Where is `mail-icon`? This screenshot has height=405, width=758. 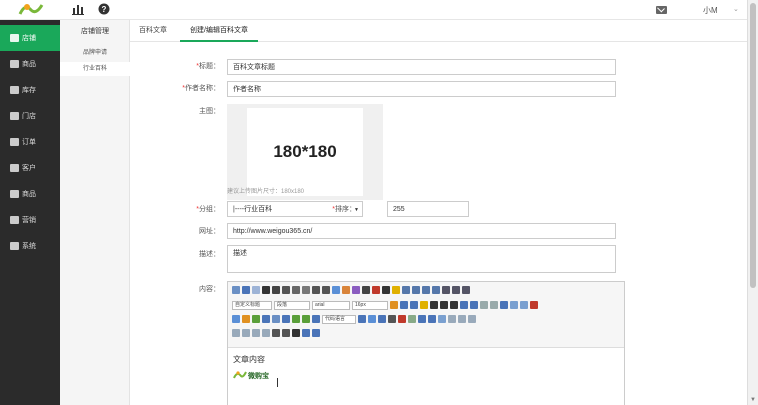 mail-icon is located at coordinates (661, 10).